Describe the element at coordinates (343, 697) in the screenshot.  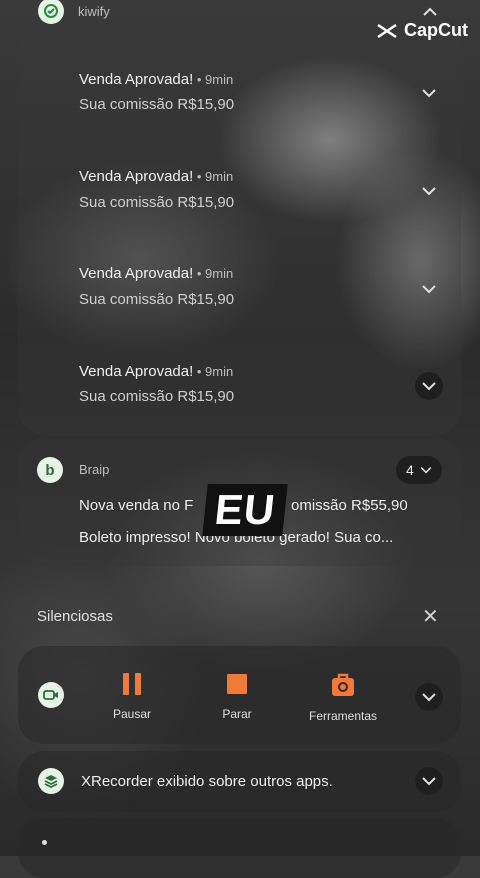
I see `tools-button: Ferramentas` at that location.